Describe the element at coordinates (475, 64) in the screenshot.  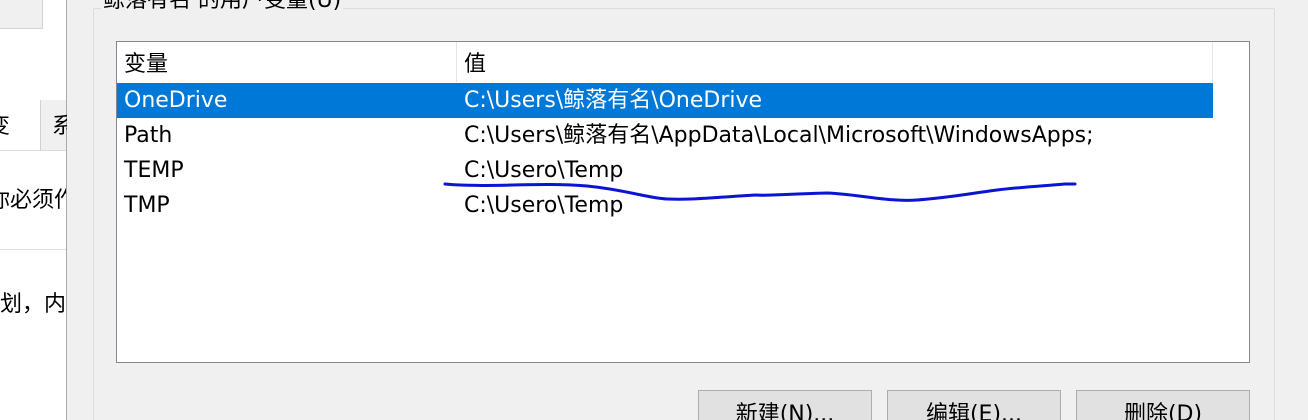
I see `column-header-value-label: 值` at that location.